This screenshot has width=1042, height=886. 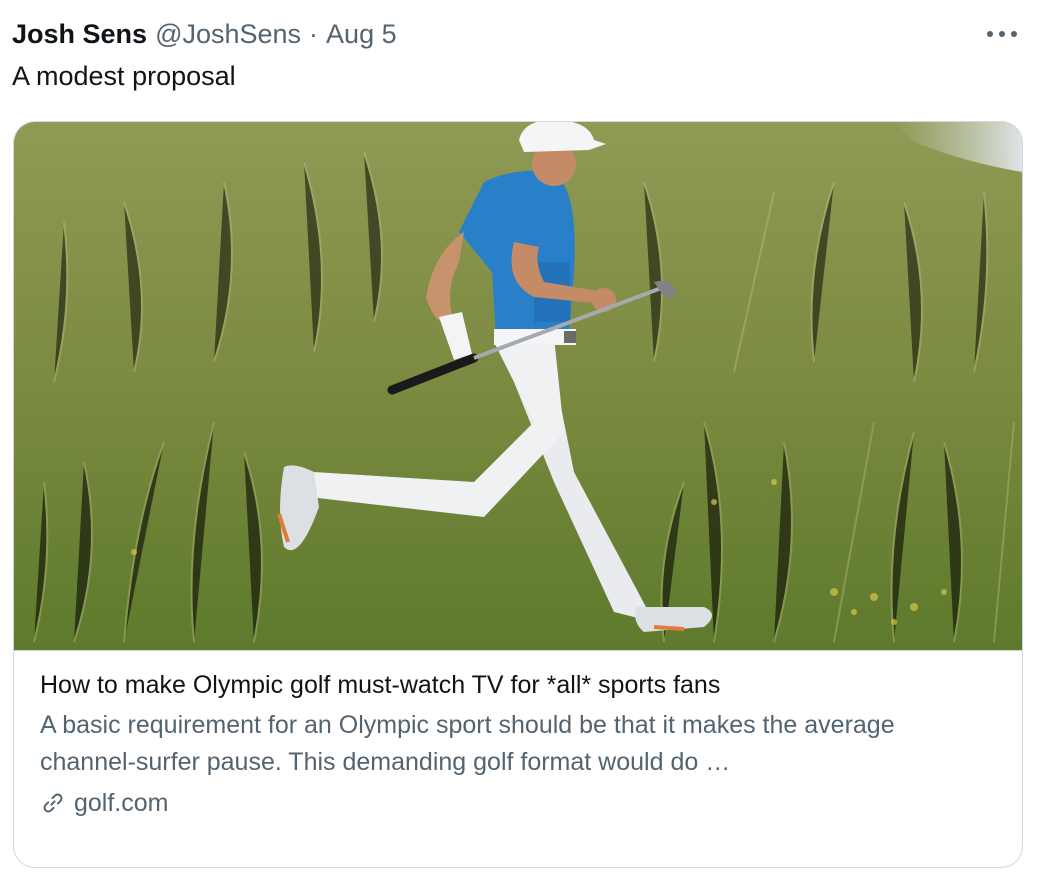 What do you see at coordinates (121, 803) in the screenshot?
I see `card-domain-text: golf.com` at bounding box center [121, 803].